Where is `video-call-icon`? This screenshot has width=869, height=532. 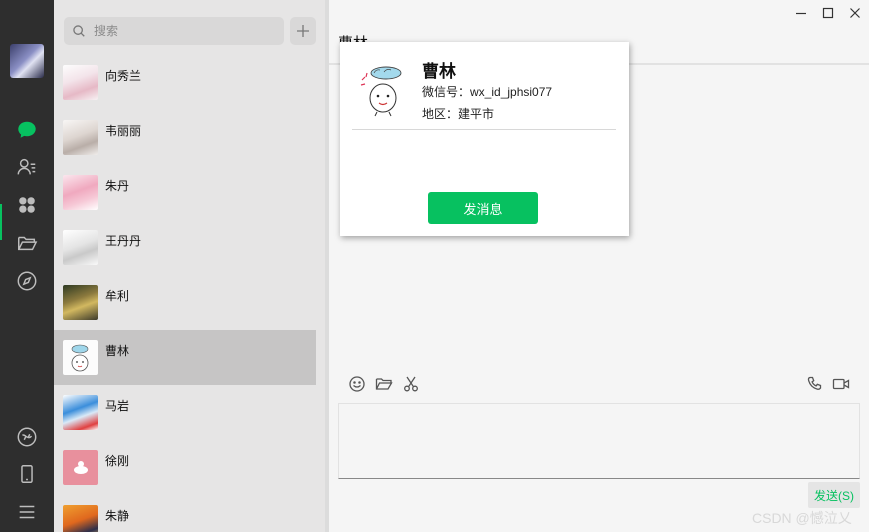
video-call-icon is located at coordinates (841, 384).